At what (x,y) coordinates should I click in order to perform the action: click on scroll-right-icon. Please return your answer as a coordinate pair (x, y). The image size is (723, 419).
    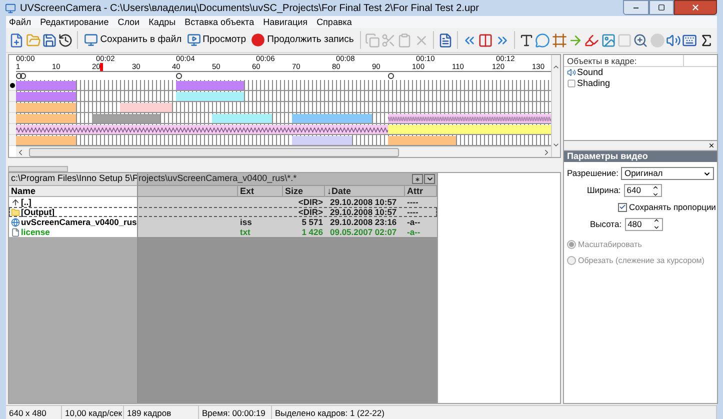
    Looking at the image, I should click on (546, 152).